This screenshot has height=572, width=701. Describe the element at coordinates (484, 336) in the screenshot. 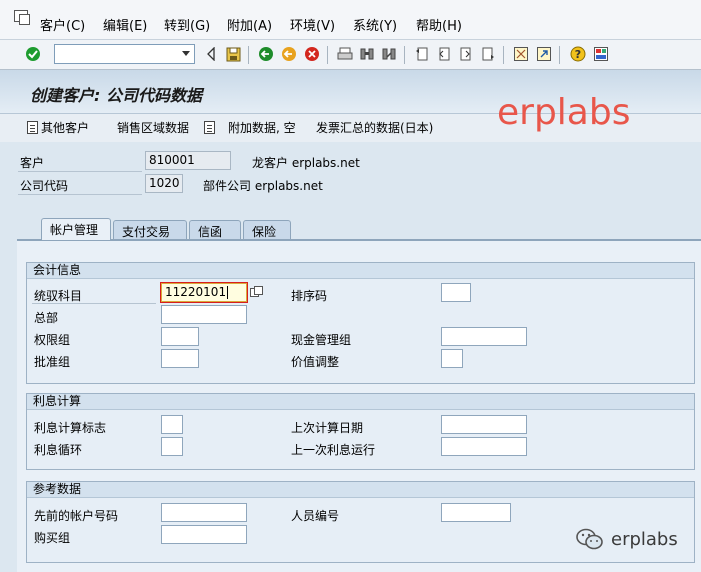

I see `cash-management-group-input` at that location.